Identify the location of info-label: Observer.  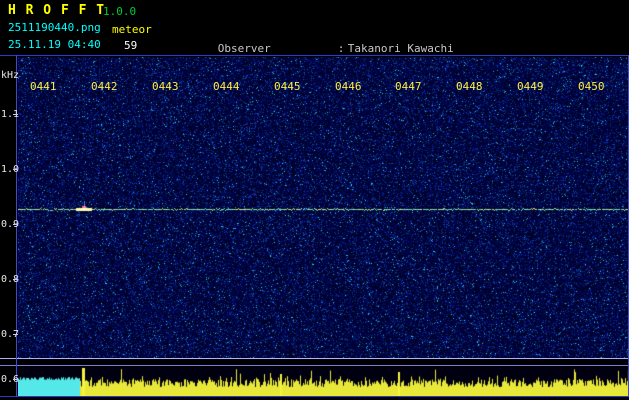
(244, 48).